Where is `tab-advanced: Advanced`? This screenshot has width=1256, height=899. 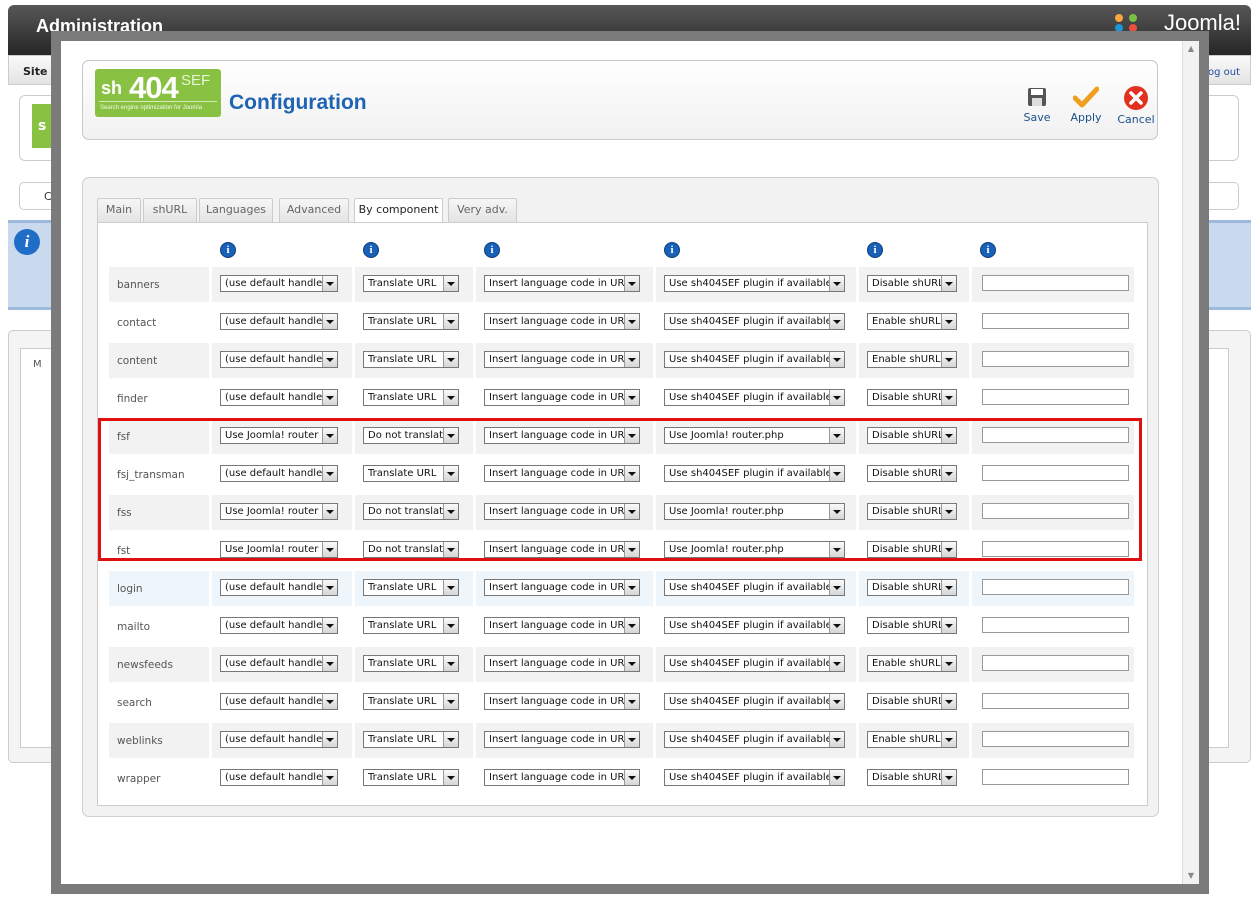 tab-advanced: Advanced is located at coordinates (314, 210).